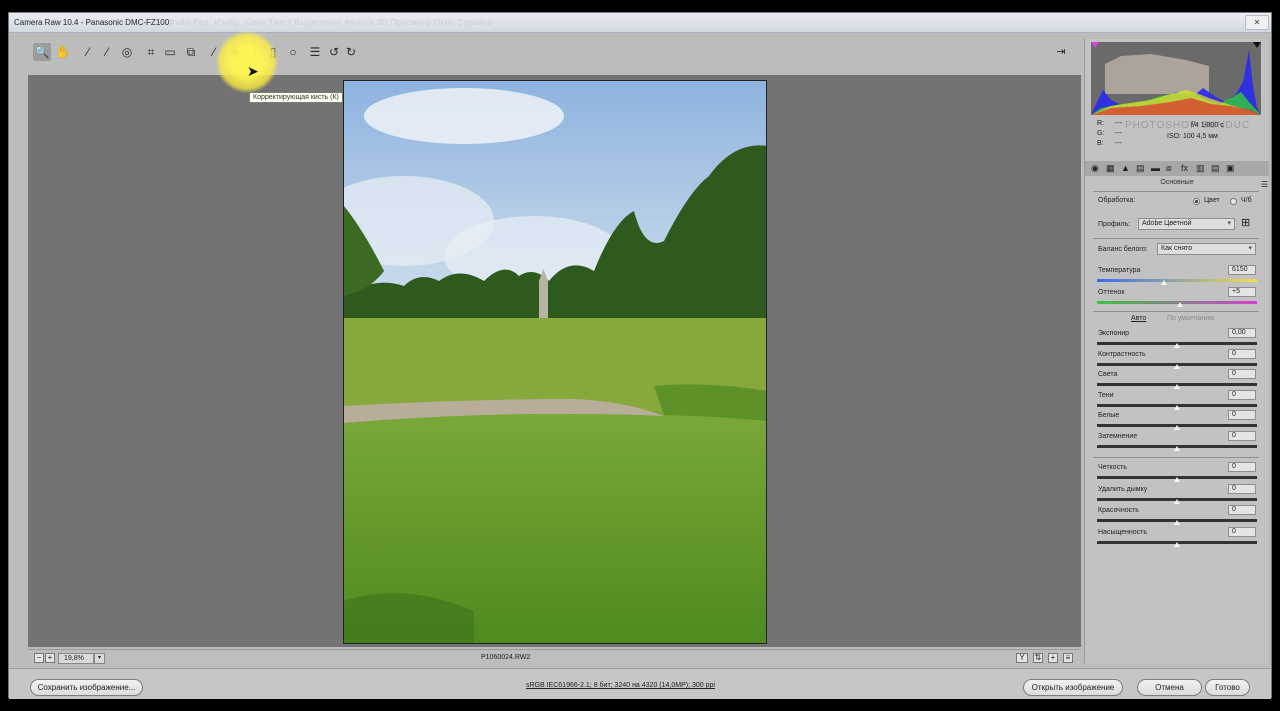 The image size is (1280, 711). I want to click on auto-link: Авто, so click(1138, 318).